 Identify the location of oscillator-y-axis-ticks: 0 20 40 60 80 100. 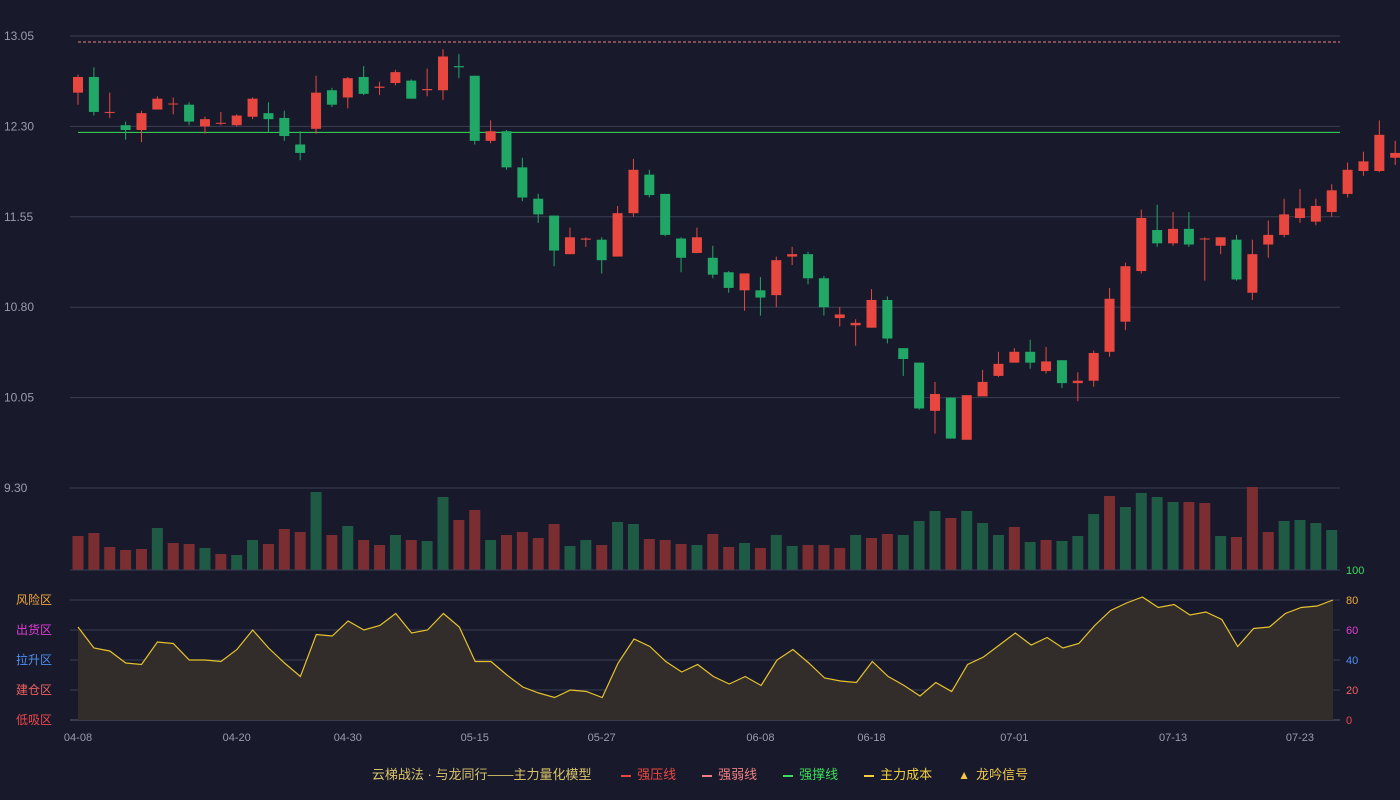
(1355, 646).